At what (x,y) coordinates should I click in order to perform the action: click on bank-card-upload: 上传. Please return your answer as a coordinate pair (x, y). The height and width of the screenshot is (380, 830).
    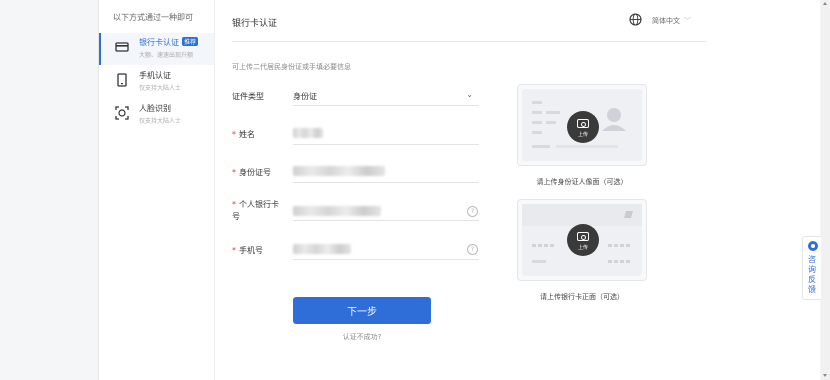
    Looking at the image, I should click on (582, 240).